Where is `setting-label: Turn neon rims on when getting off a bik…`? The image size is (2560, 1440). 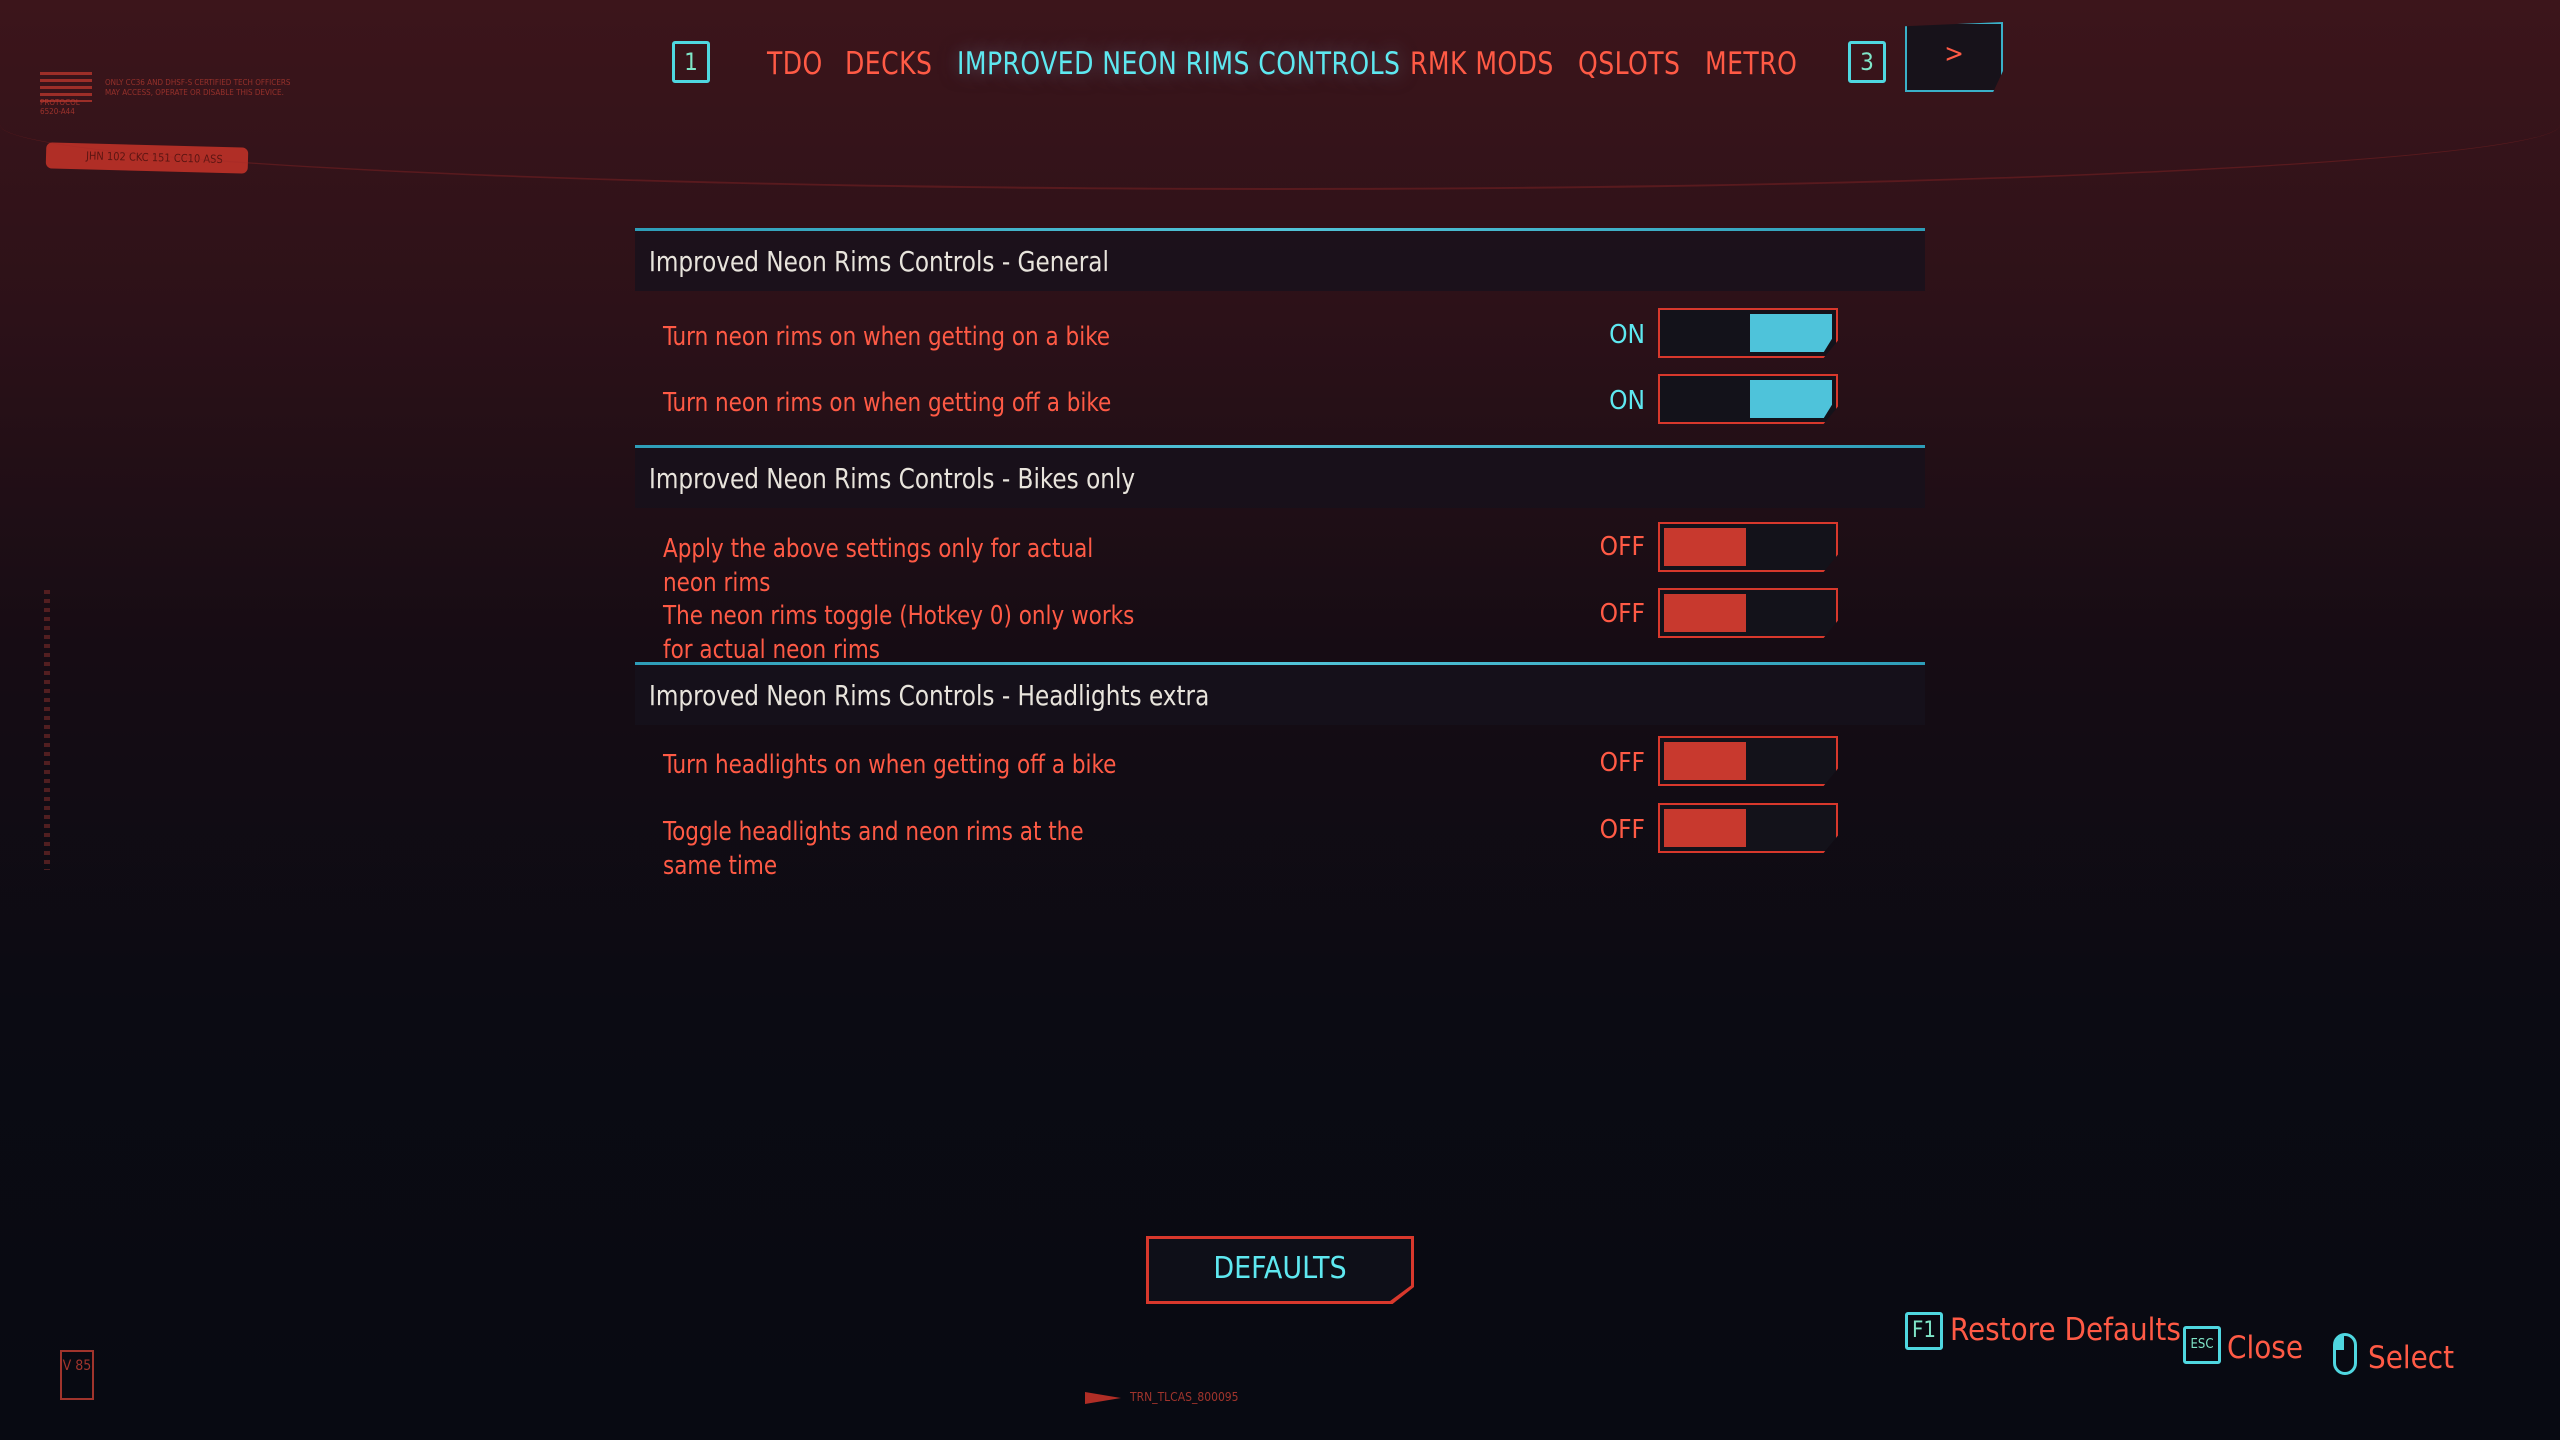
setting-label: Turn neon rims on when getting off a bik… is located at coordinates (887, 403).